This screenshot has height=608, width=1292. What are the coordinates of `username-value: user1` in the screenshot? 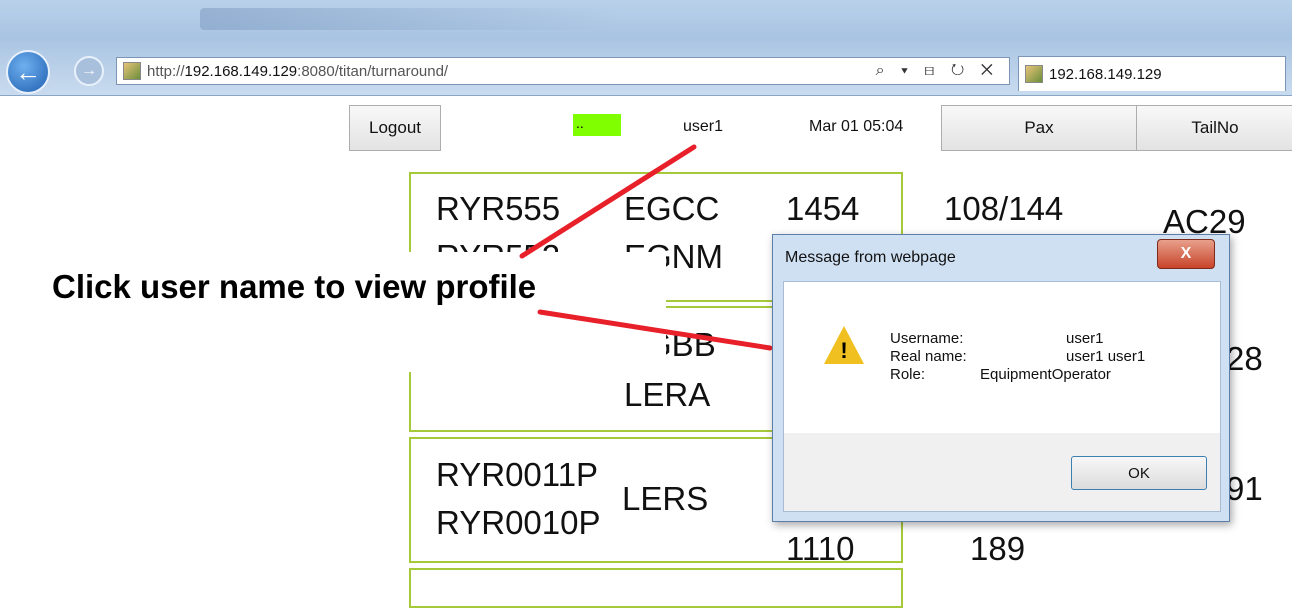 It's located at (1085, 338).